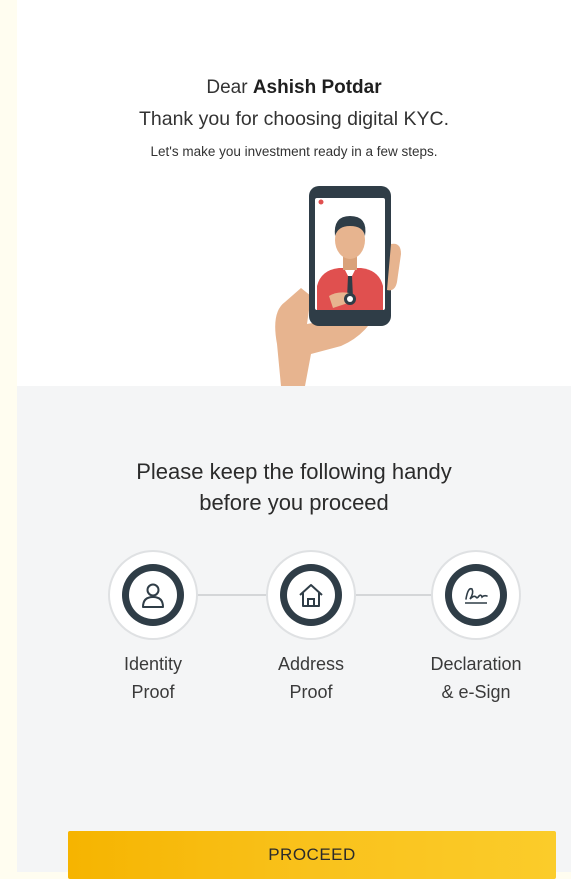  I want to click on handy-title-line2: before you proceed, so click(294, 502).